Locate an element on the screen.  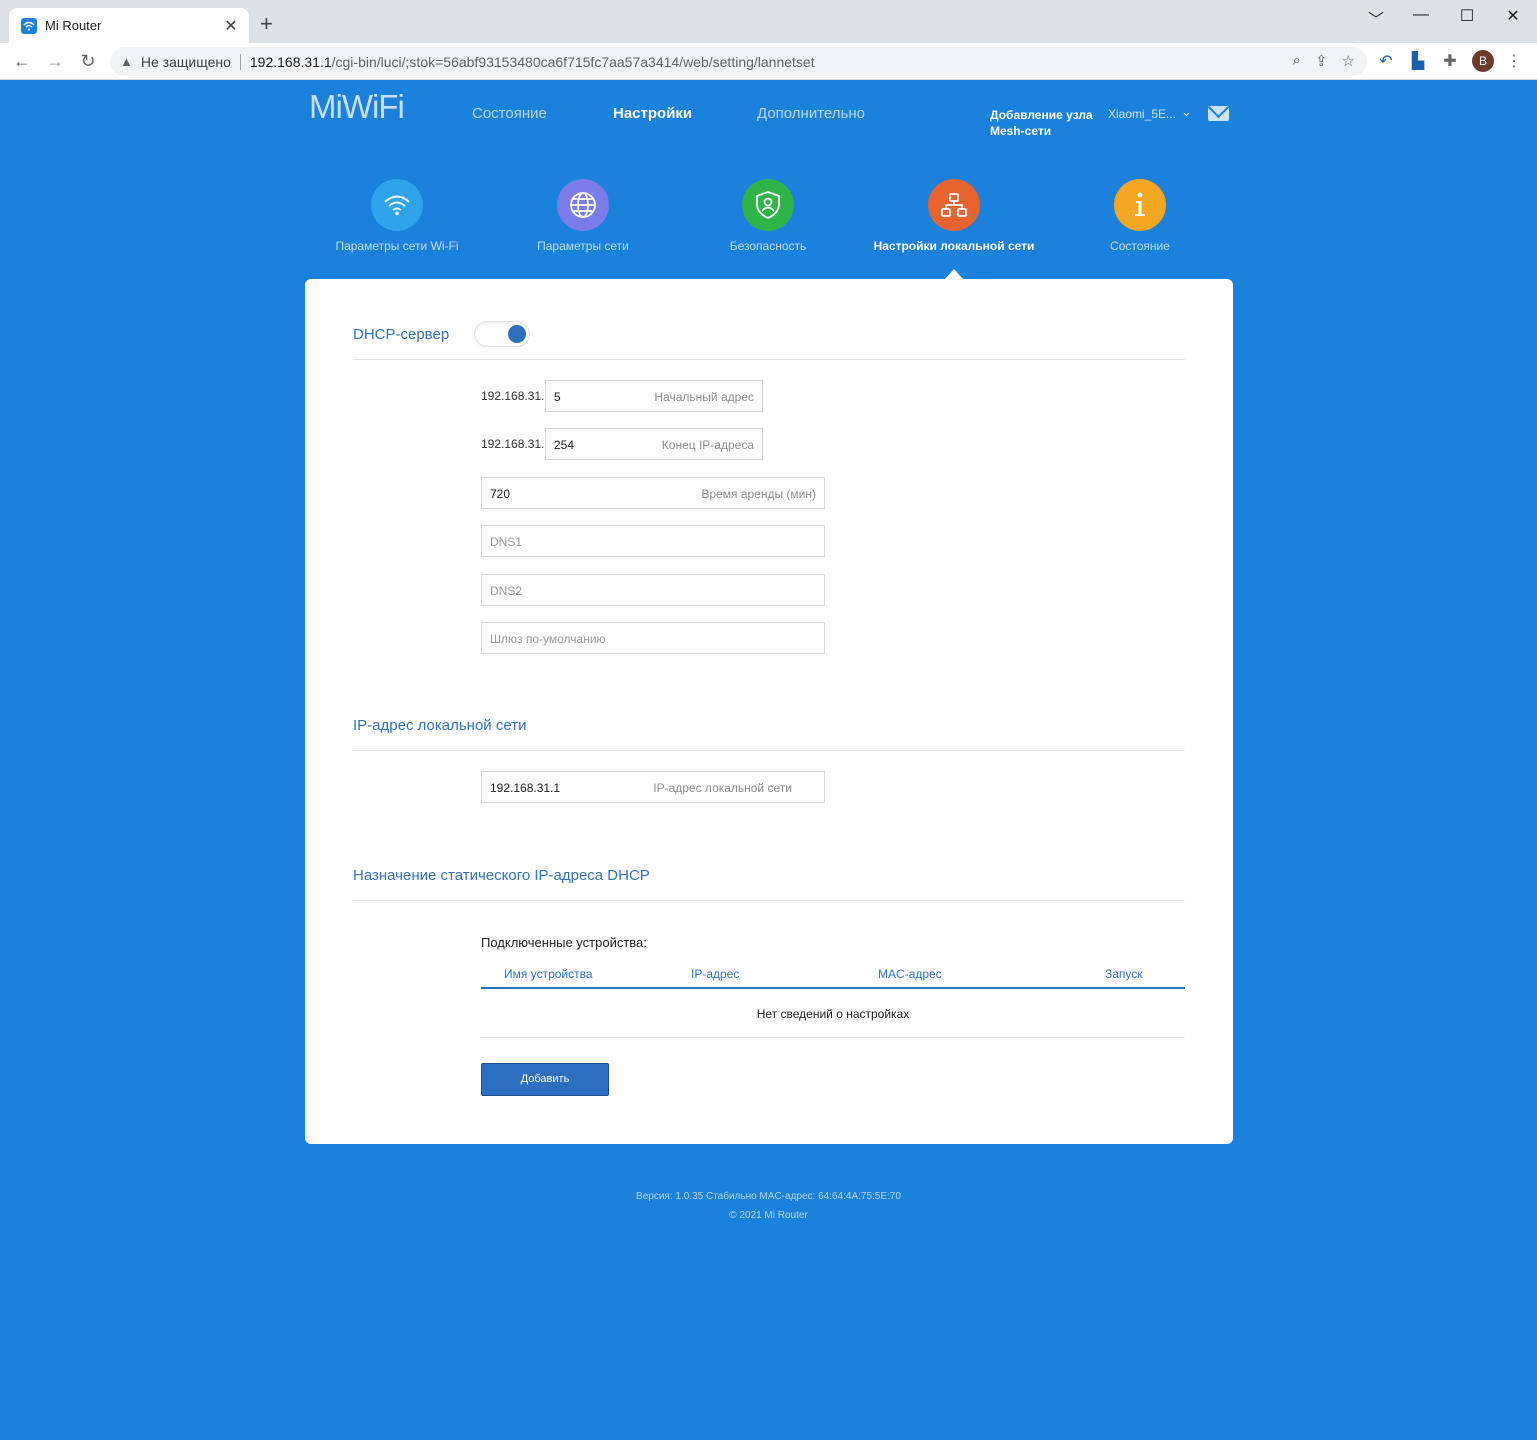
nav-settings: Настройки is located at coordinates (652, 113).